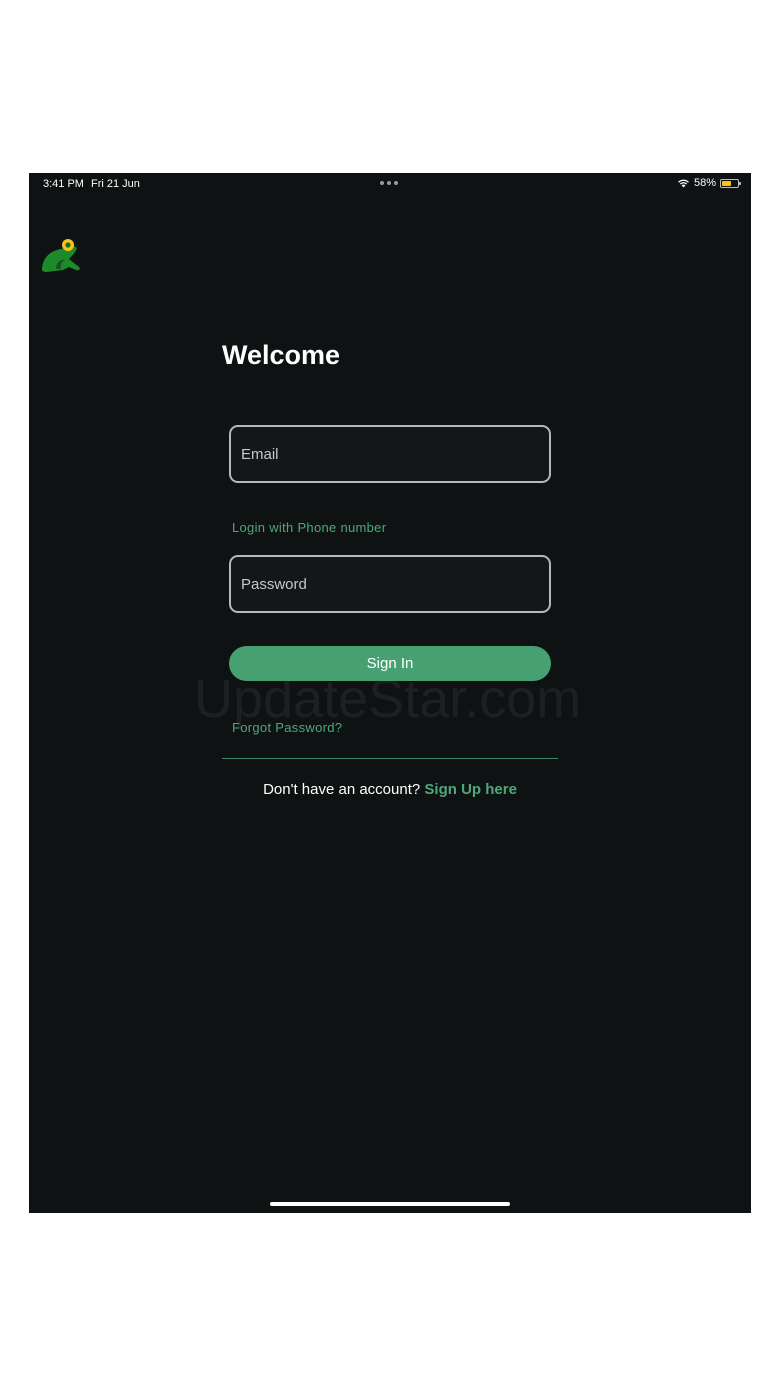  I want to click on battery-percent: 58%, so click(704, 183).